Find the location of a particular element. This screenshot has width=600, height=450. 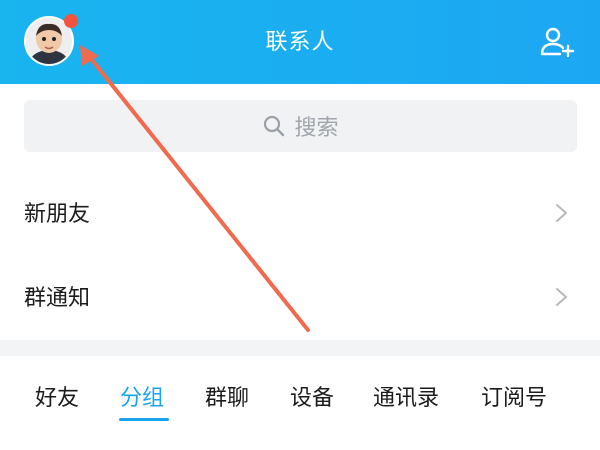

page-title: 联系人 is located at coordinates (300, 42).